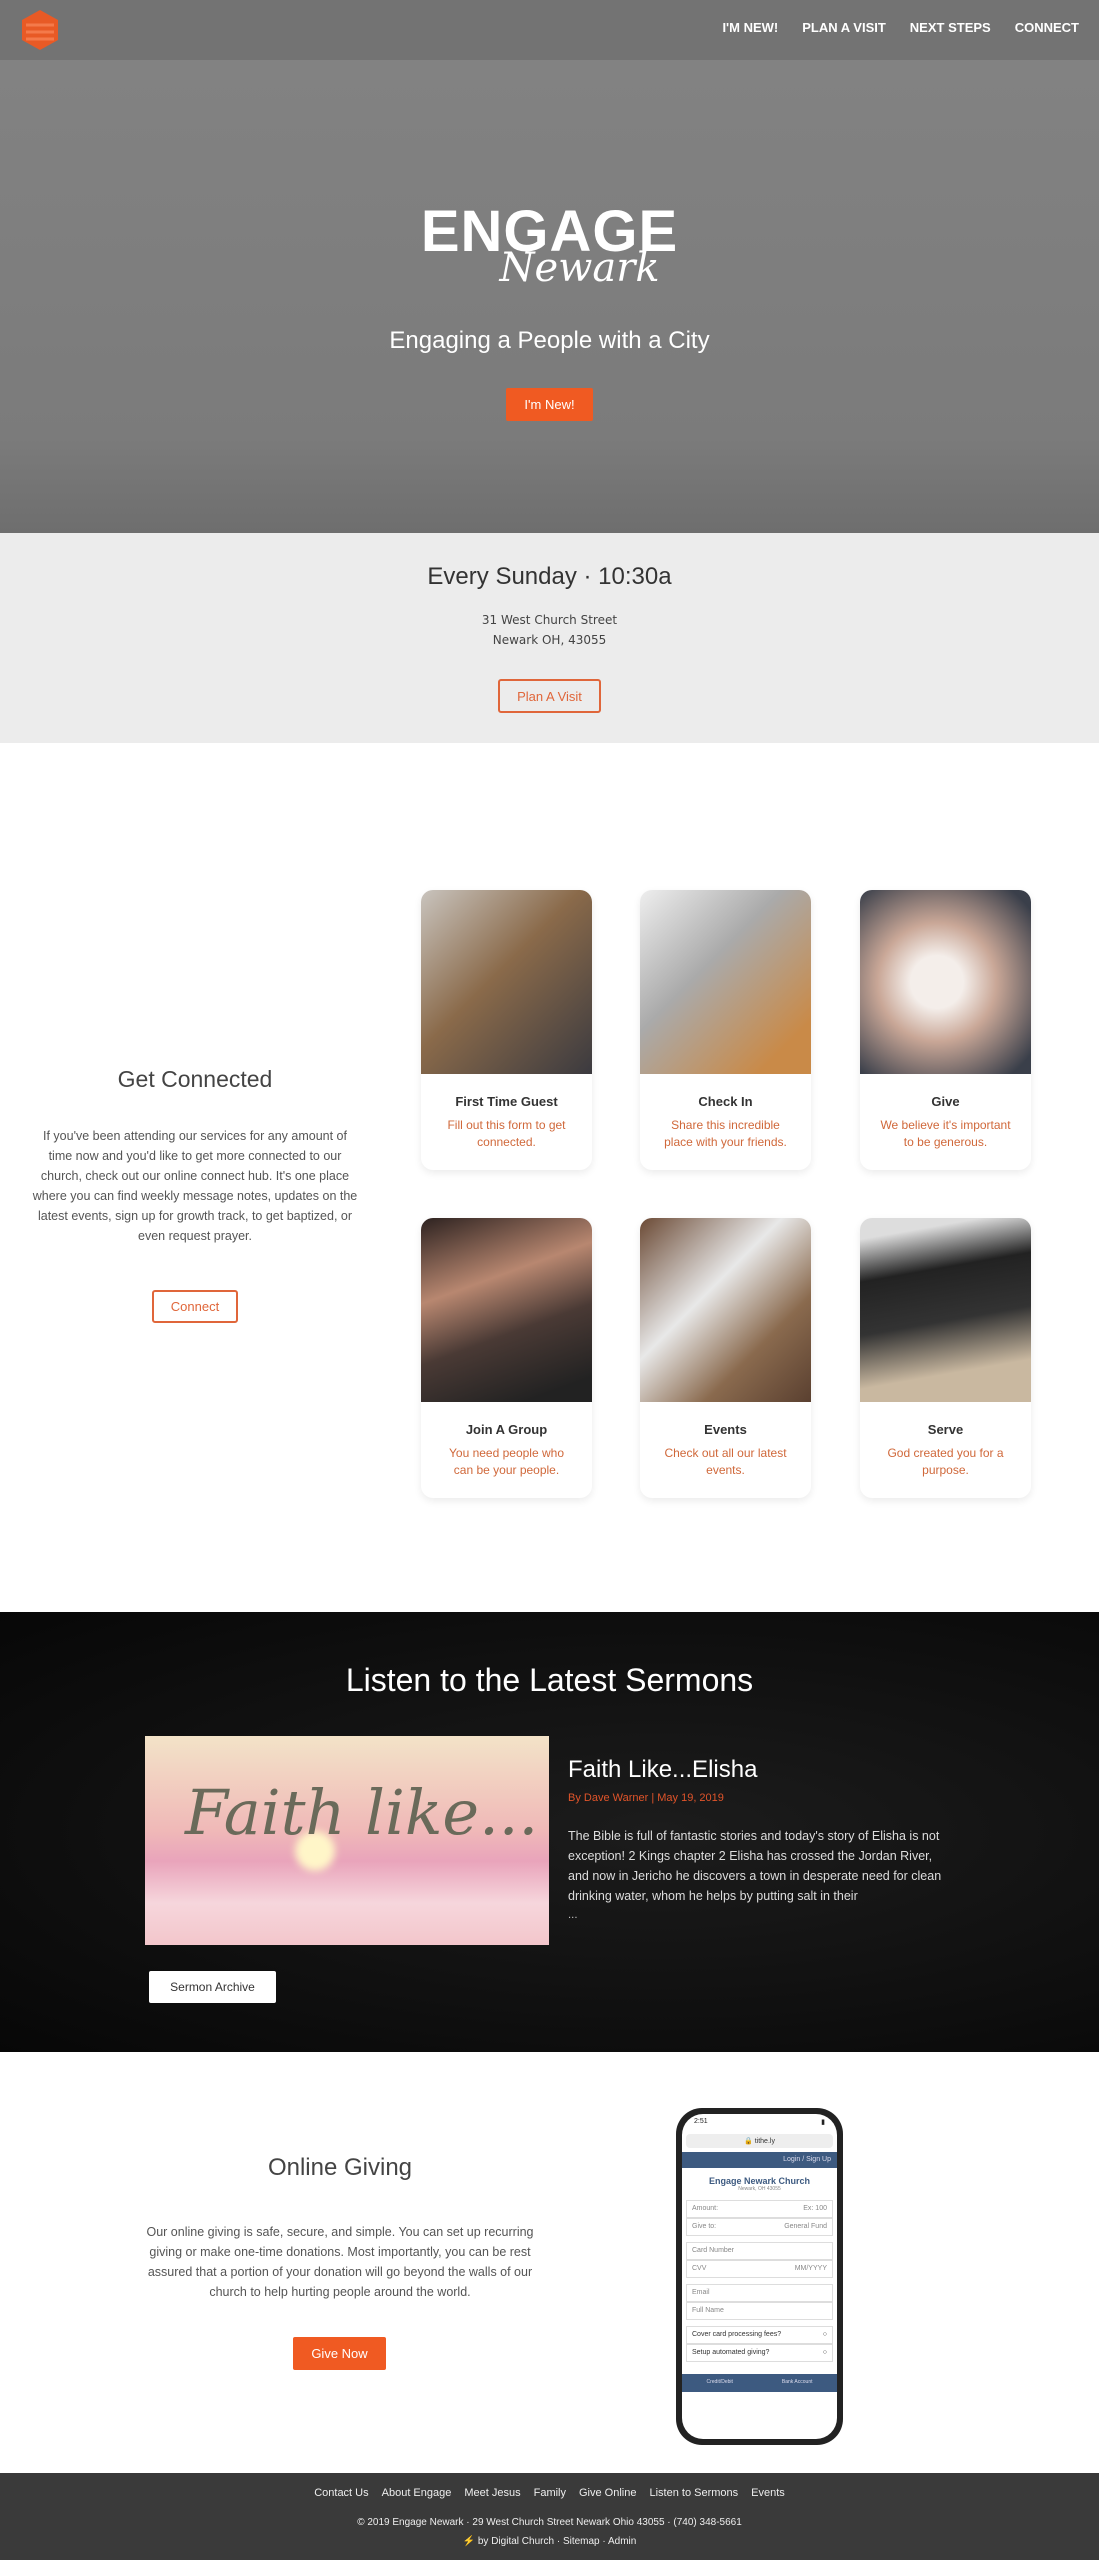 This screenshot has height=2560, width=1099. Describe the element at coordinates (506, 1133) in the screenshot. I see `card-desc: Fill out this form to get connected.` at that location.